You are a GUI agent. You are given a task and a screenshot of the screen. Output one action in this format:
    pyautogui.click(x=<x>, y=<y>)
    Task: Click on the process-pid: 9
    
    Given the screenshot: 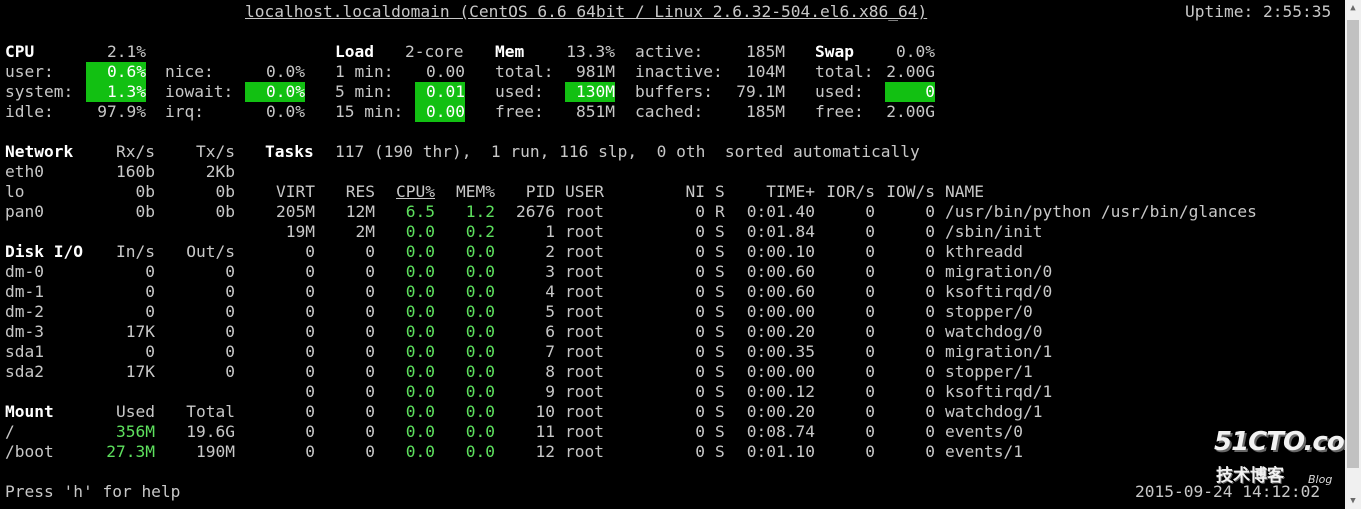 What is the action you would take?
    pyautogui.click(x=550, y=391)
    